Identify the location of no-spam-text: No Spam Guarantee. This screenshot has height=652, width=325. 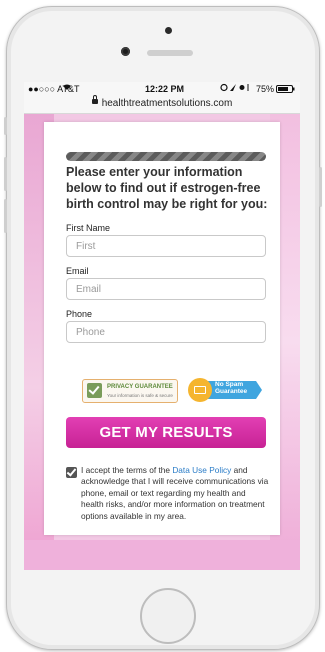
(231, 388).